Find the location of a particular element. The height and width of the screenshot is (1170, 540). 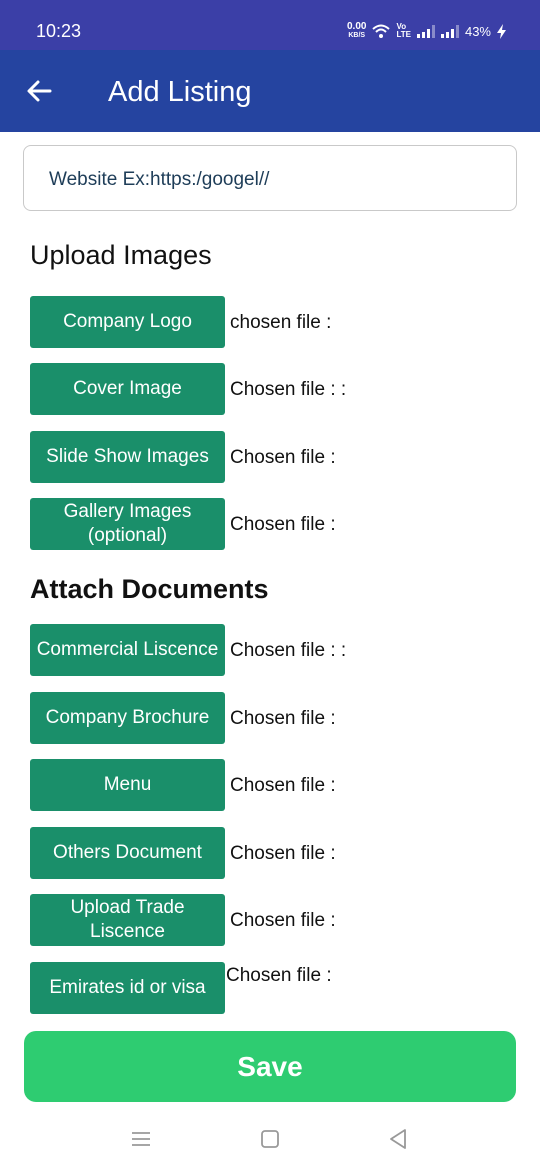

network-speed: 0.00 KB/S is located at coordinates (356, 31).